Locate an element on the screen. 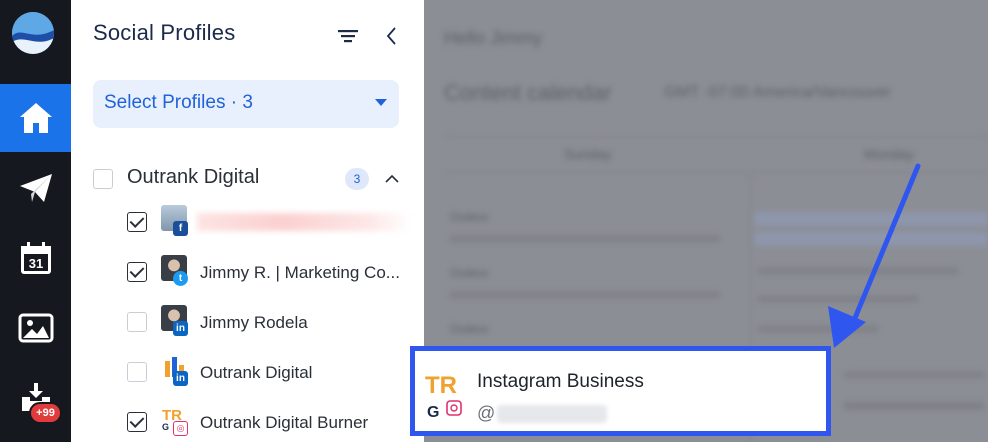 The height and width of the screenshot is (442, 988). home-icon is located at coordinates (35, 118).